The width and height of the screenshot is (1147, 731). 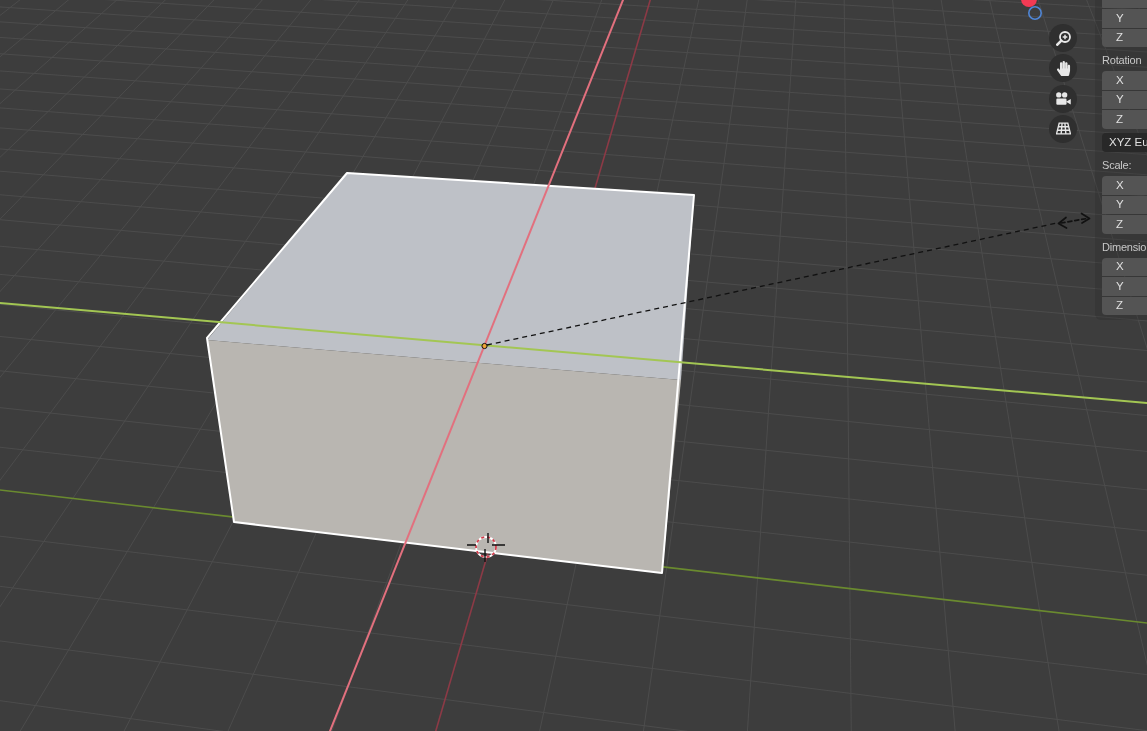 I want to click on axis-gizmo-handle, so click(x=1029, y=3).